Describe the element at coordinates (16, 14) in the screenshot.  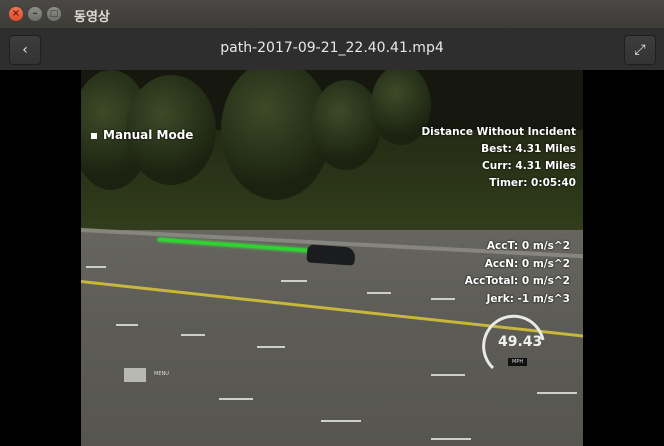
I see `close-window-button: ×` at that location.